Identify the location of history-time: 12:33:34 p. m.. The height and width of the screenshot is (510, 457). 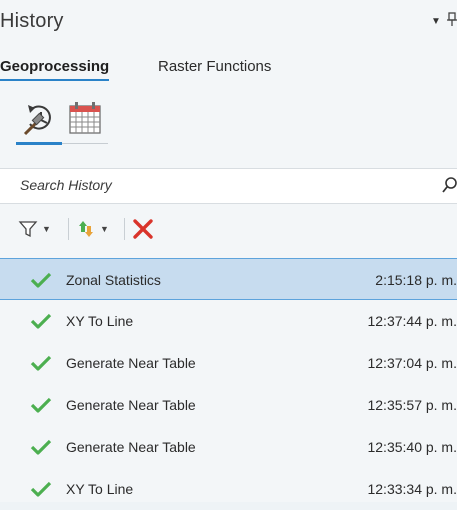
(412, 489).